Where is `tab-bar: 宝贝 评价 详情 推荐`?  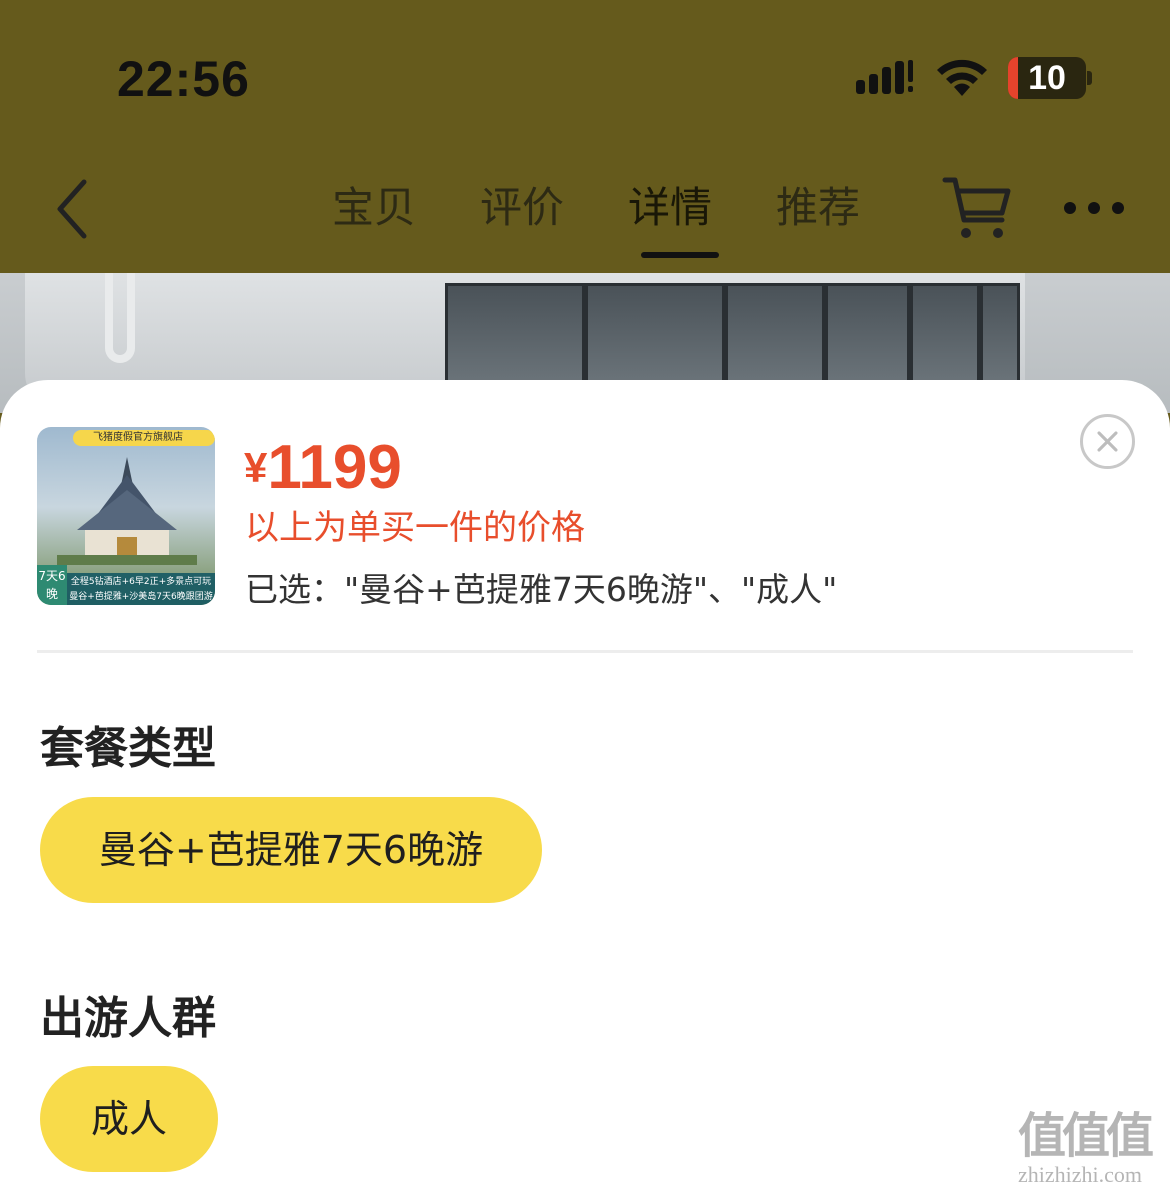
tab-bar: 宝贝 评价 详情 推荐 is located at coordinates (596, 218).